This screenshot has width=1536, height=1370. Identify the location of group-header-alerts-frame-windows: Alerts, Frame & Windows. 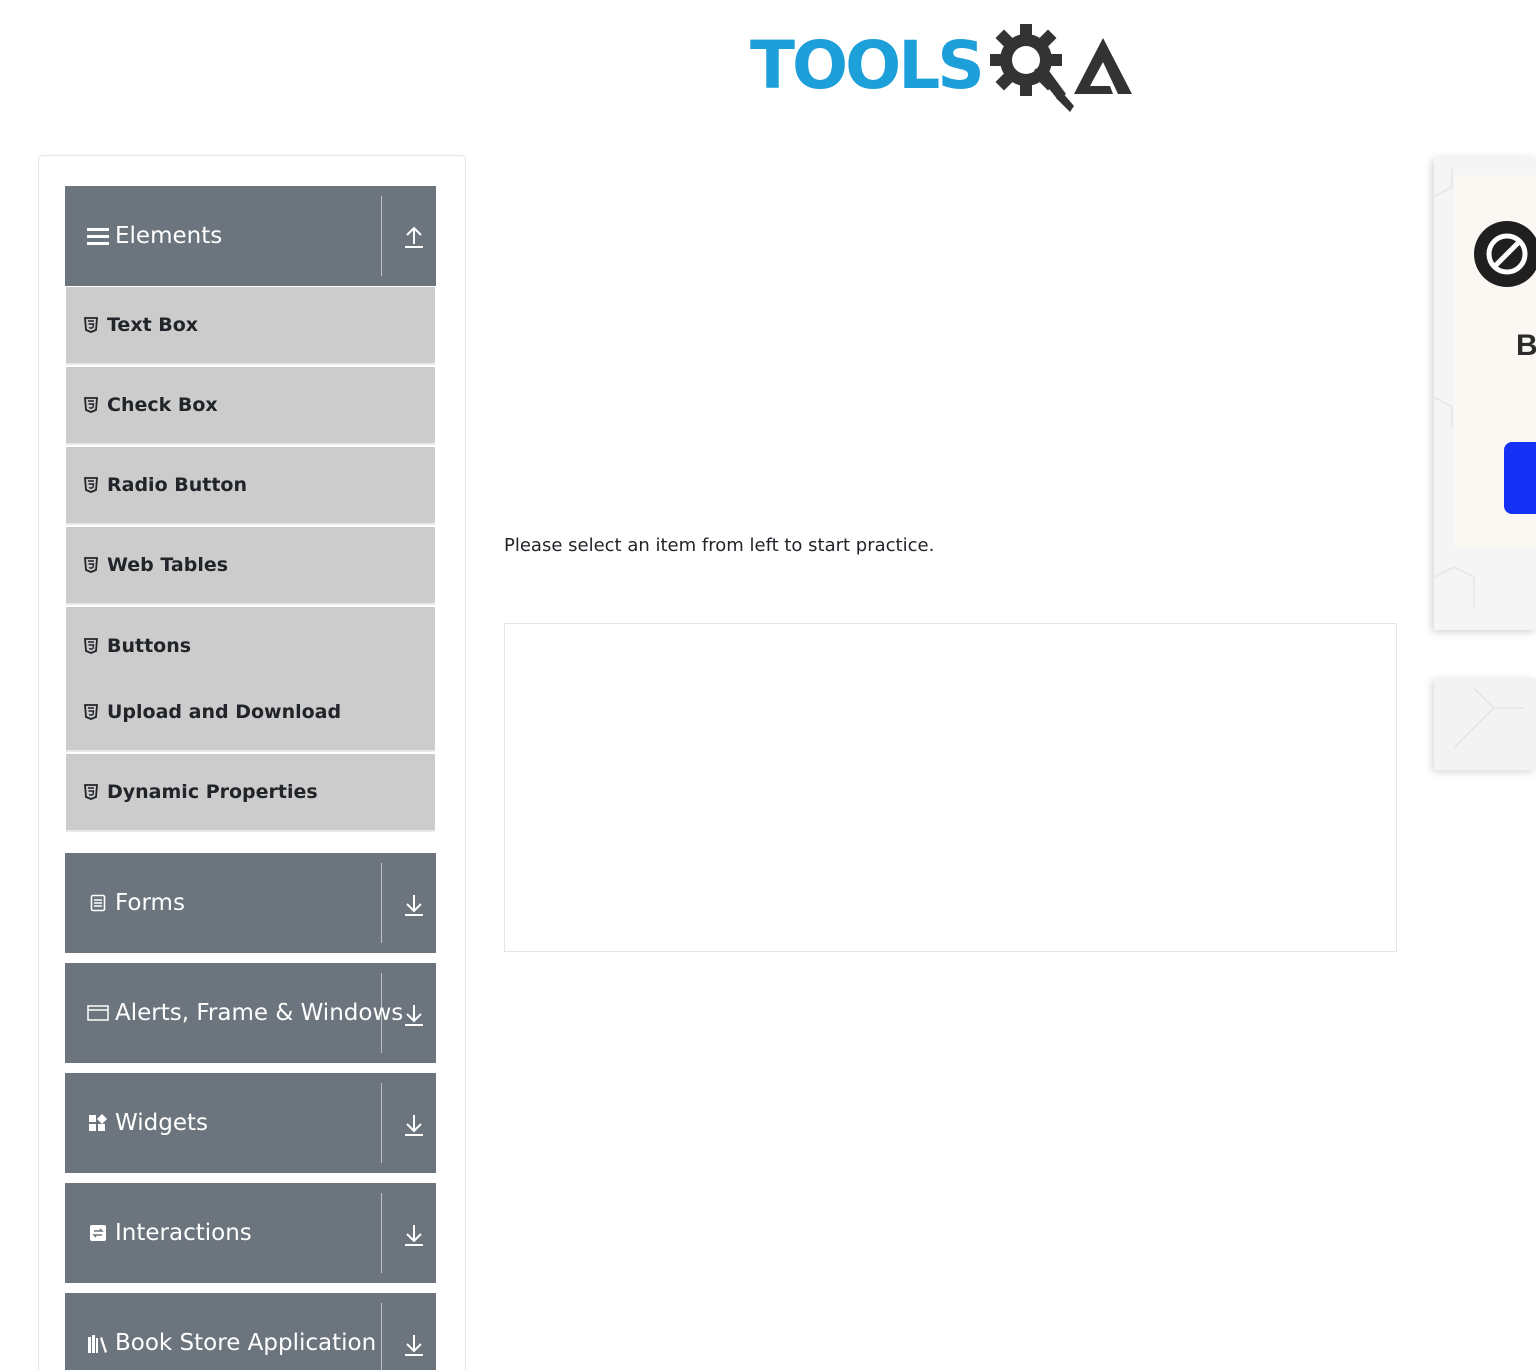
(250, 1013).